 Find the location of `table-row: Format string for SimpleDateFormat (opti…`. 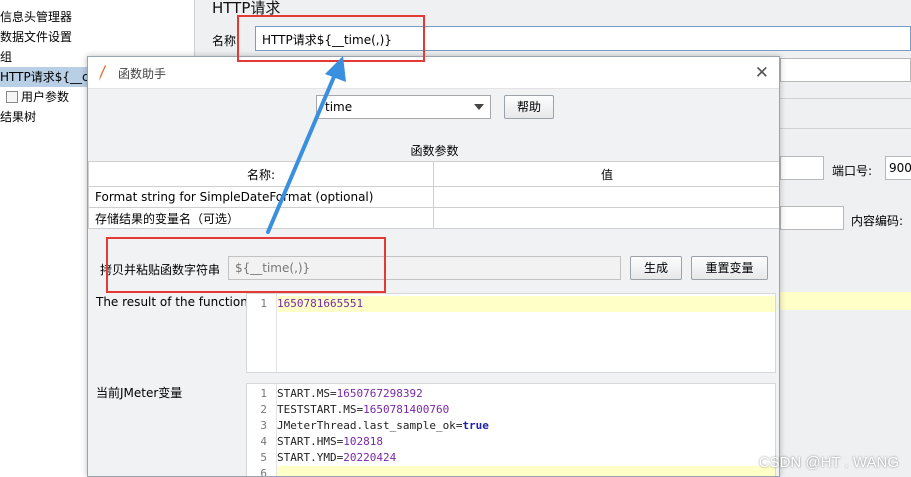

table-row: Format string for SimpleDateFormat (opti… is located at coordinates (433, 197).